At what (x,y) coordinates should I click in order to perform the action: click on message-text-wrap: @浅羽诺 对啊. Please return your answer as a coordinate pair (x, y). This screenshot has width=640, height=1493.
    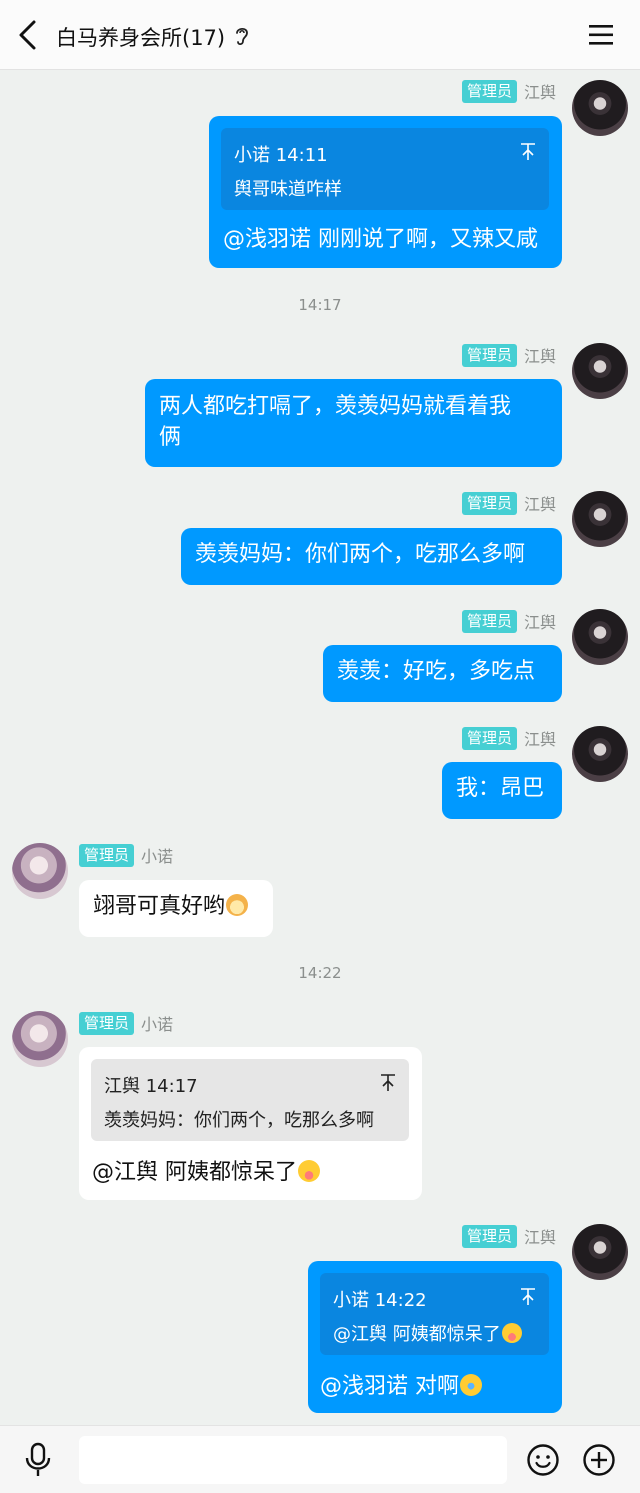
    Looking at the image, I should click on (401, 1386).